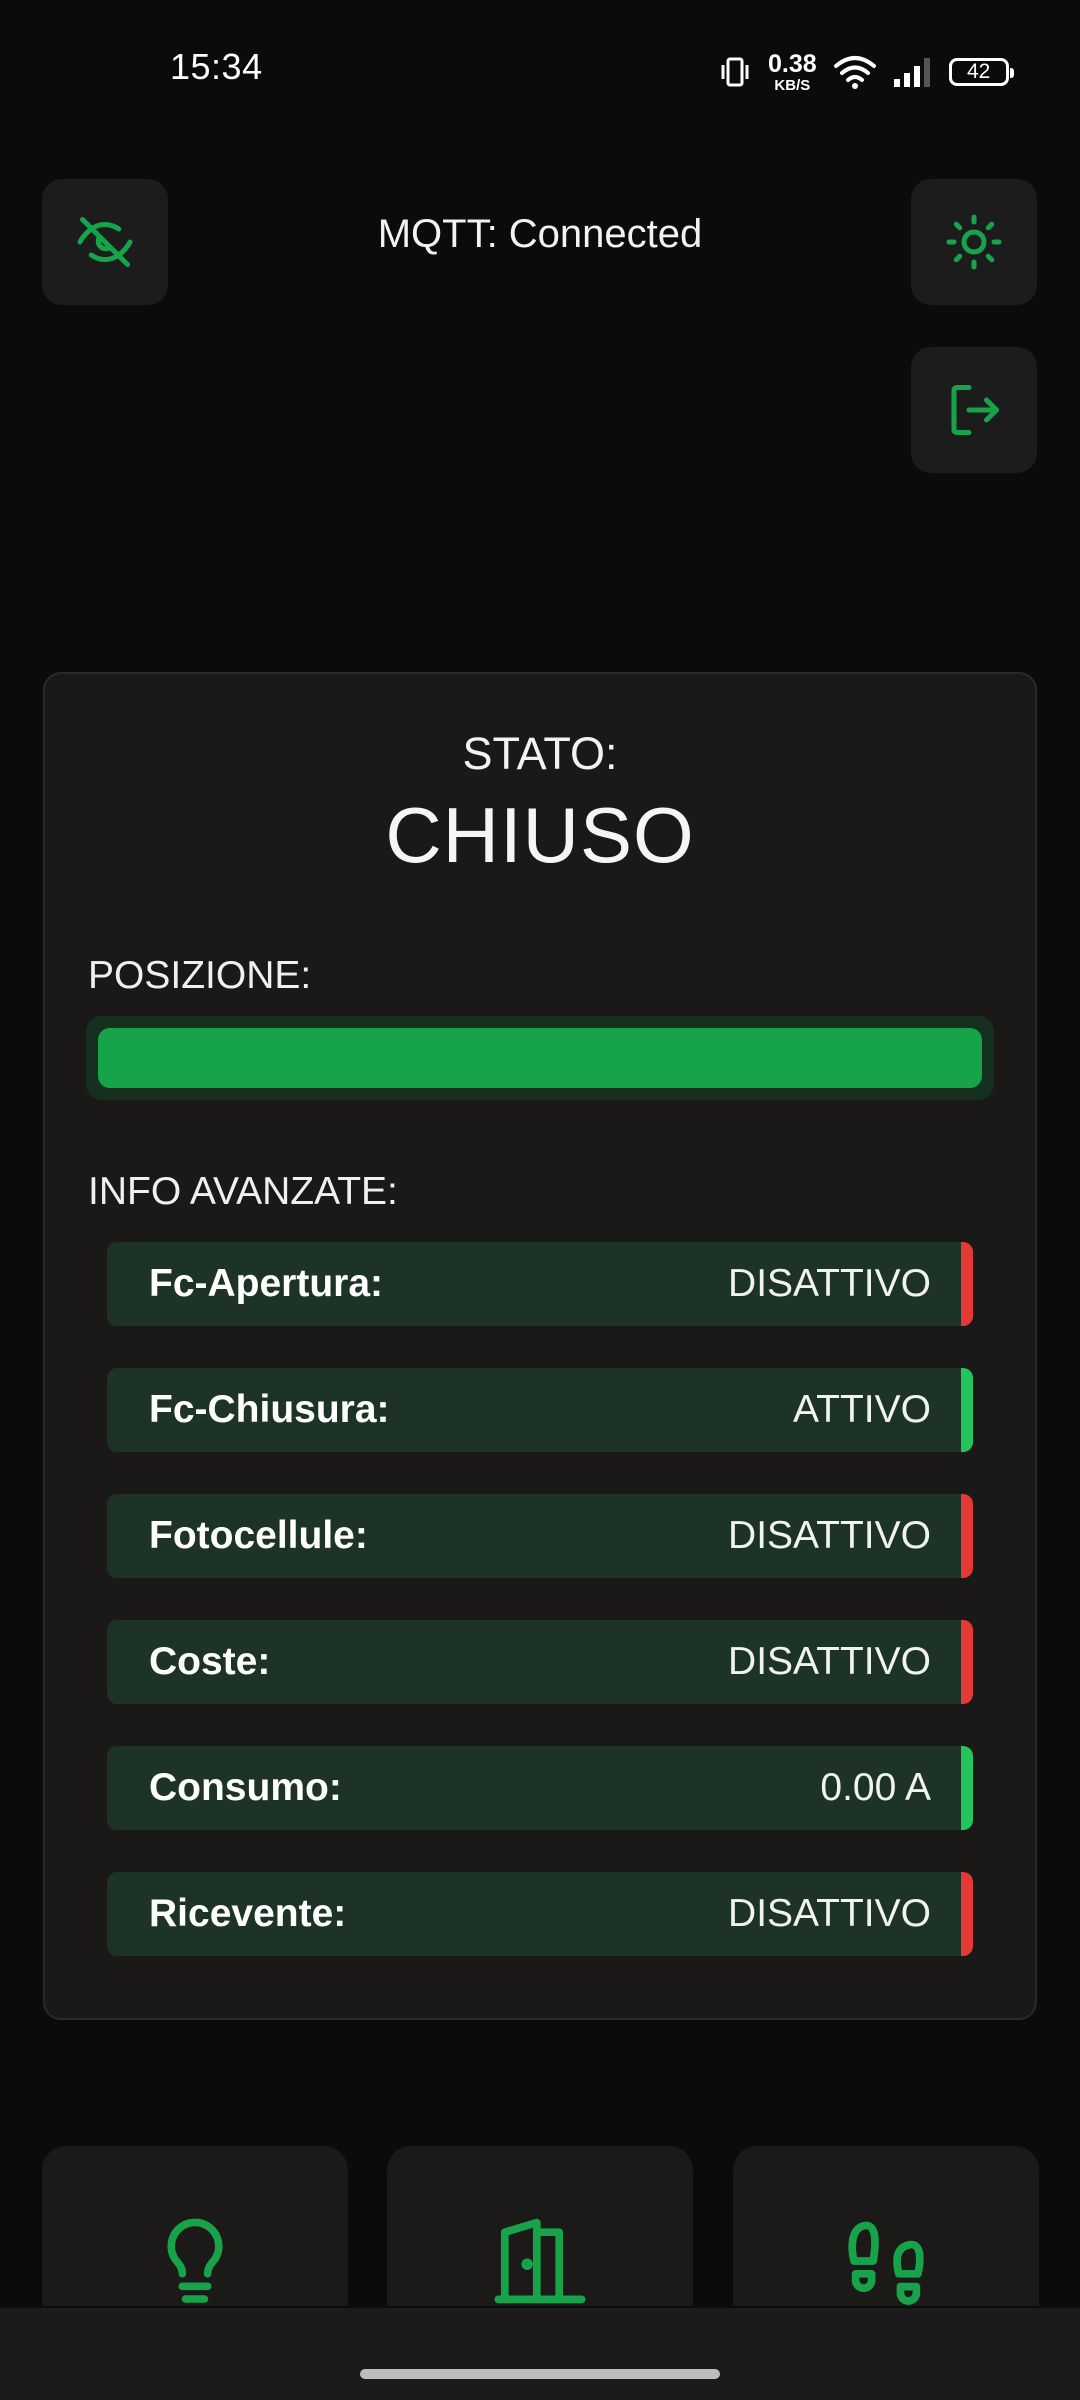 This screenshot has height=2400, width=1080. I want to click on gate-button, so click(540, 2226).